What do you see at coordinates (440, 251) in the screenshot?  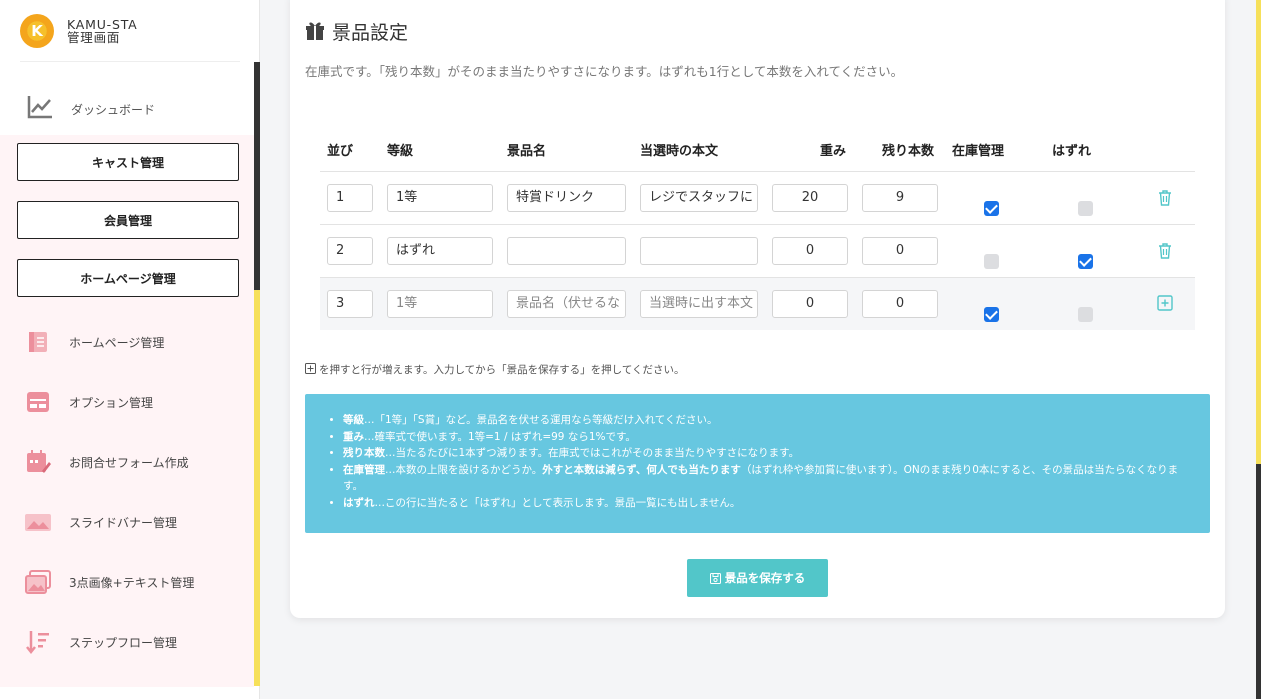 I see `grade-input: はずれ` at bounding box center [440, 251].